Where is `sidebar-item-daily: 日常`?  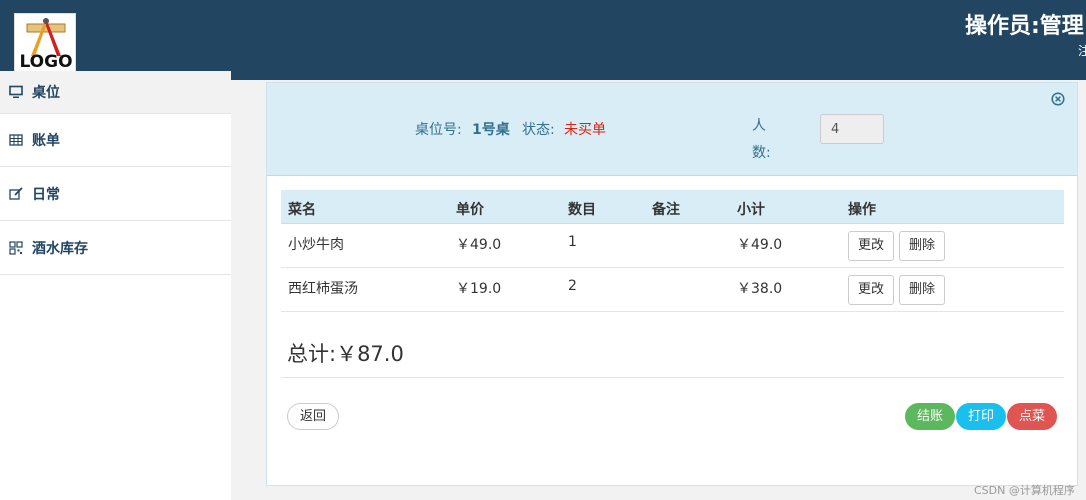 sidebar-item-daily: 日常 is located at coordinates (115, 194).